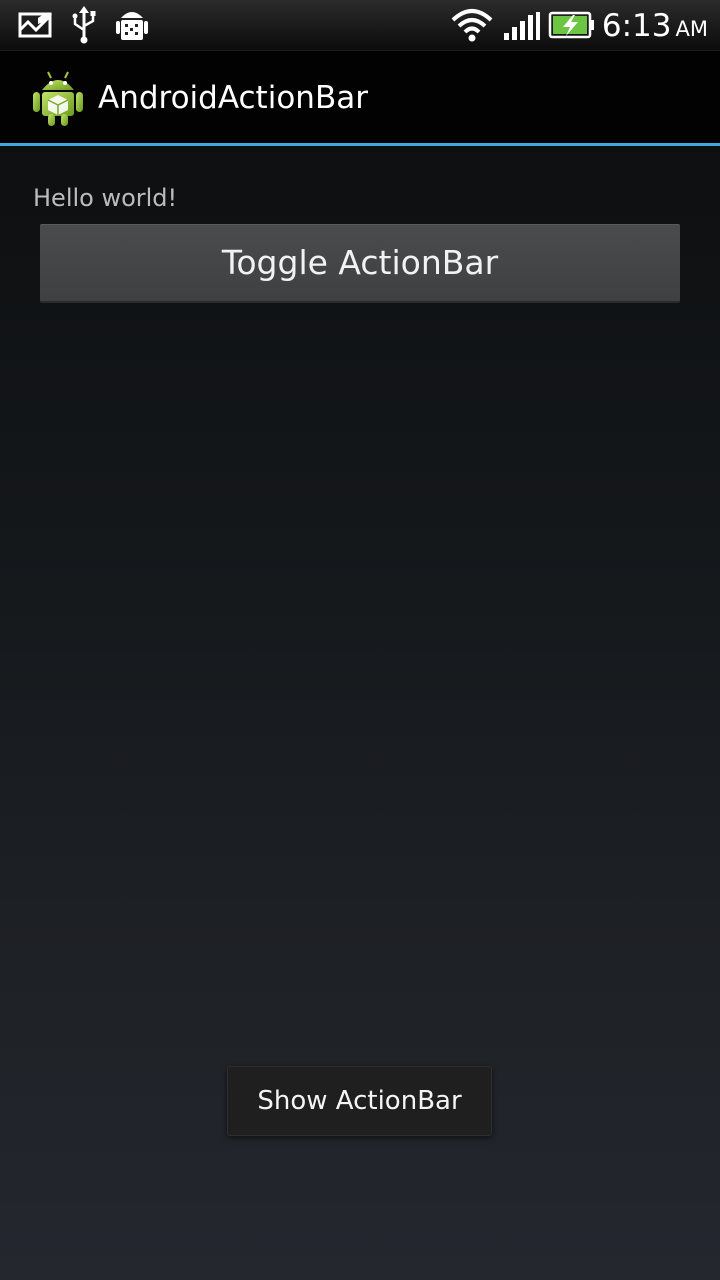 This screenshot has width=720, height=1280. What do you see at coordinates (522, 26) in the screenshot?
I see `signal-icon` at bounding box center [522, 26].